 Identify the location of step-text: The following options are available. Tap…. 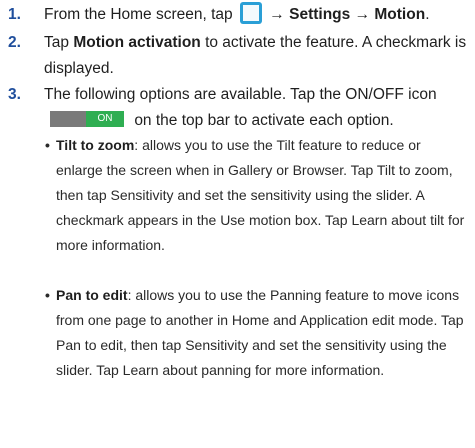
(258, 108).